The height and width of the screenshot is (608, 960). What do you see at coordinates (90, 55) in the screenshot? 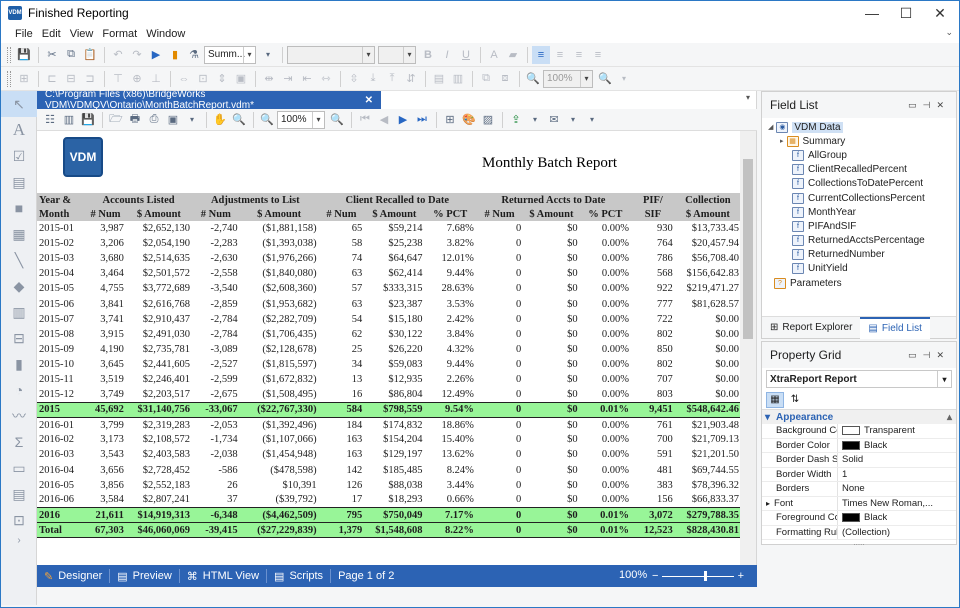
I see `paste-icon: 📋` at bounding box center [90, 55].